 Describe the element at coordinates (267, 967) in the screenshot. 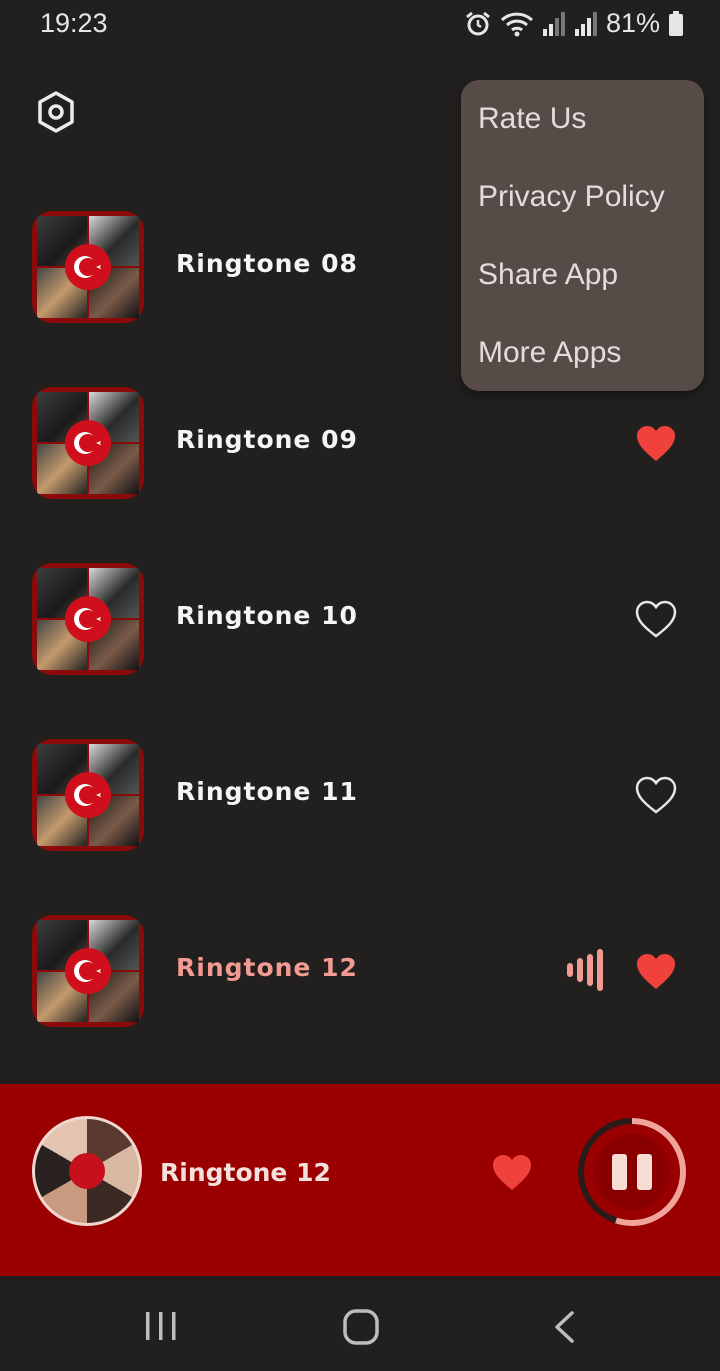

I see `ringtone-title: Ringtone 12` at that location.